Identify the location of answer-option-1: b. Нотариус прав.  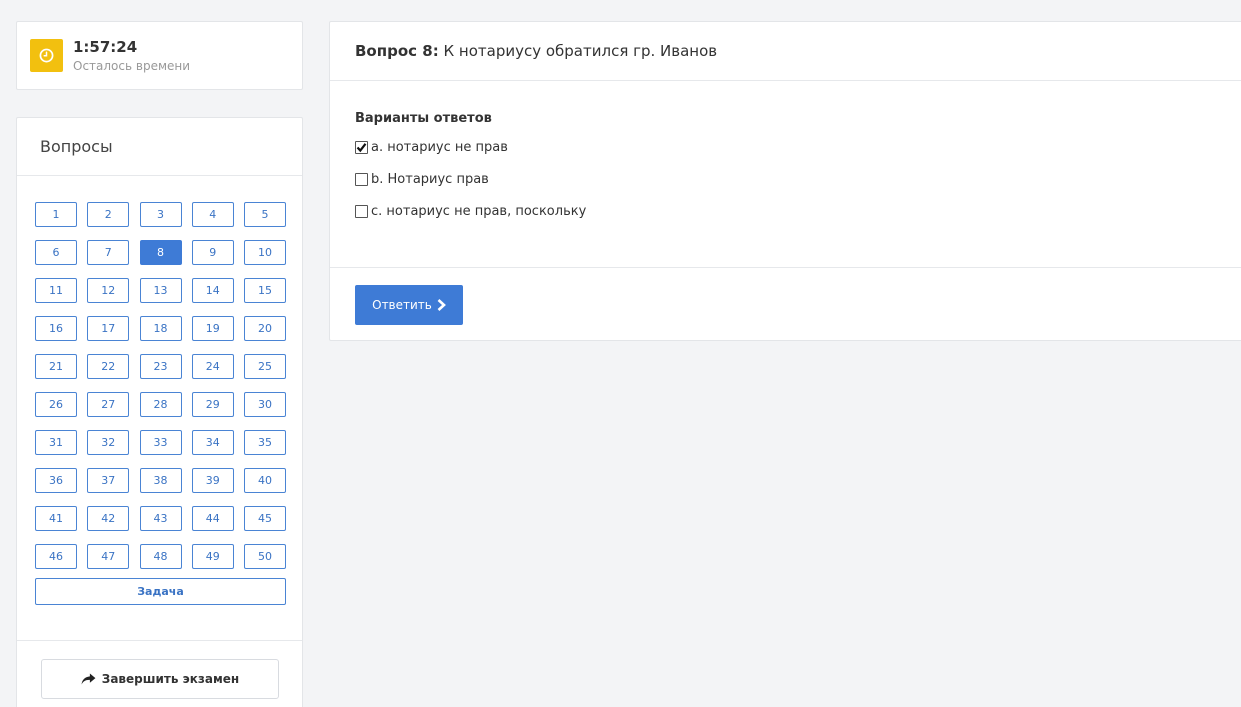
(798, 179).